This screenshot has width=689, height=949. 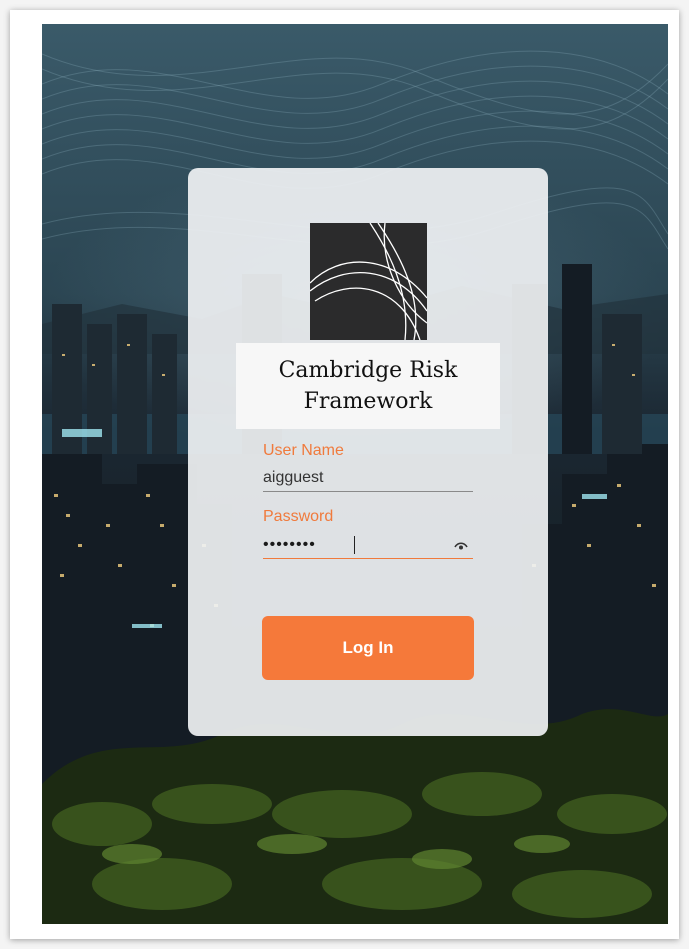 What do you see at coordinates (368, 648) in the screenshot?
I see `login-button: Log In` at bounding box center [368, 648].